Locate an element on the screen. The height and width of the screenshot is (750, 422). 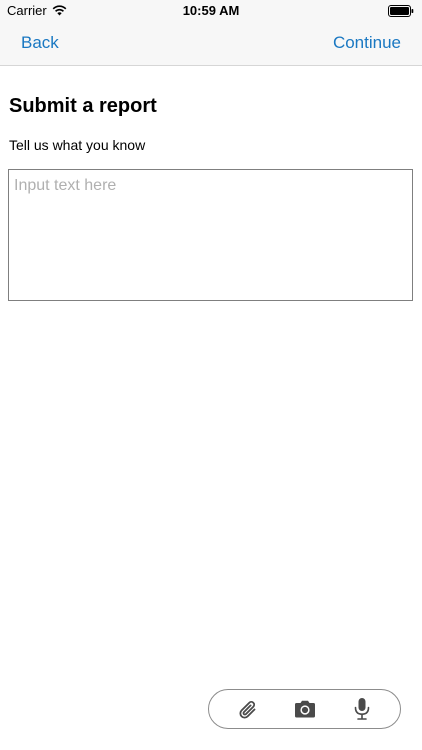
microphone-icon is located at coordinates (361, 709).